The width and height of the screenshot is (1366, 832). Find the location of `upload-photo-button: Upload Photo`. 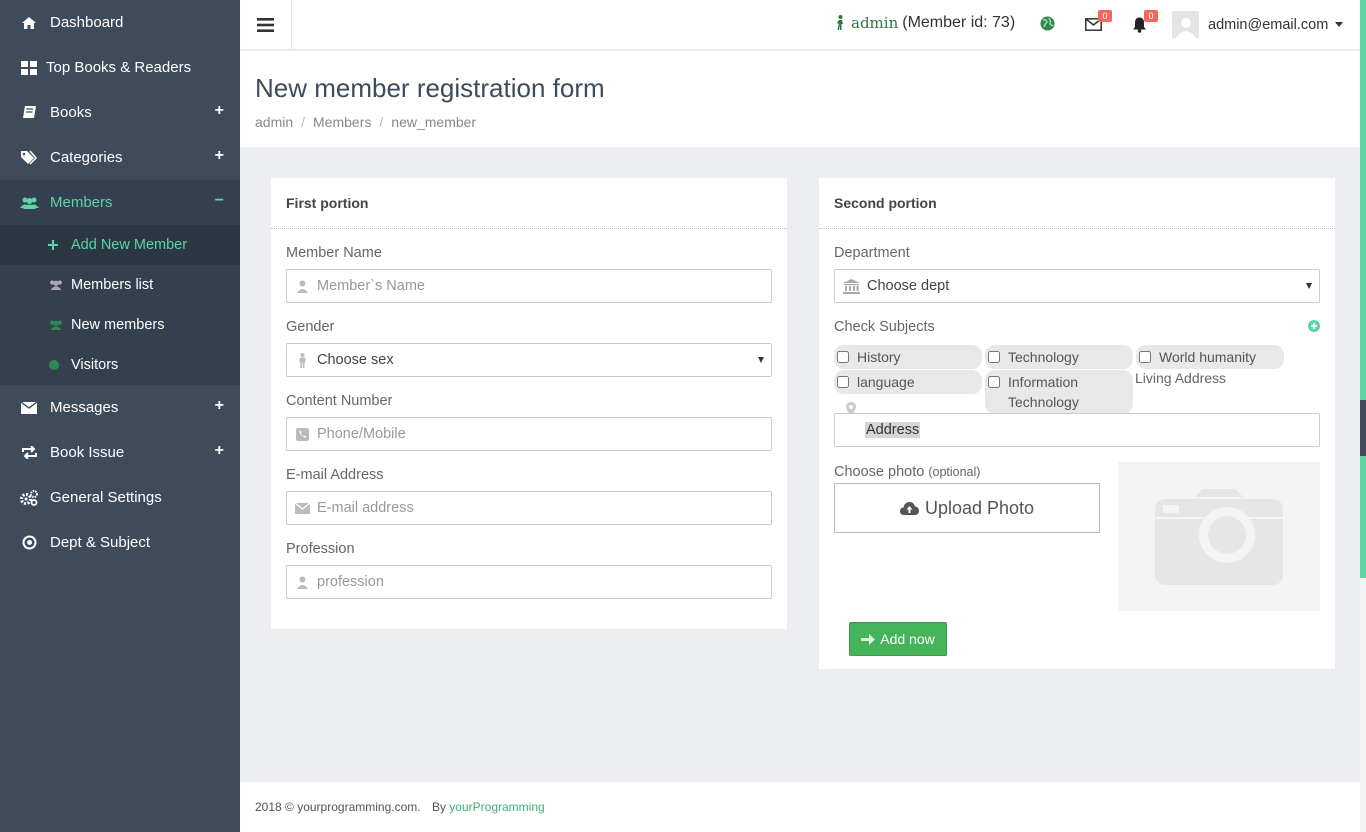

upload-photo-button: Upload Photo is located at coordinates (967, 508).